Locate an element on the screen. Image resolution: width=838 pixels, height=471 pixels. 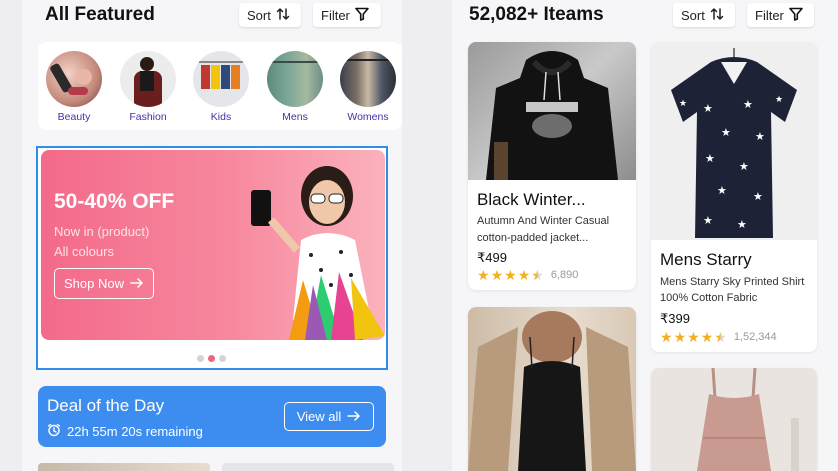
product-price: ₹399 is located at coordinates (675, 318).